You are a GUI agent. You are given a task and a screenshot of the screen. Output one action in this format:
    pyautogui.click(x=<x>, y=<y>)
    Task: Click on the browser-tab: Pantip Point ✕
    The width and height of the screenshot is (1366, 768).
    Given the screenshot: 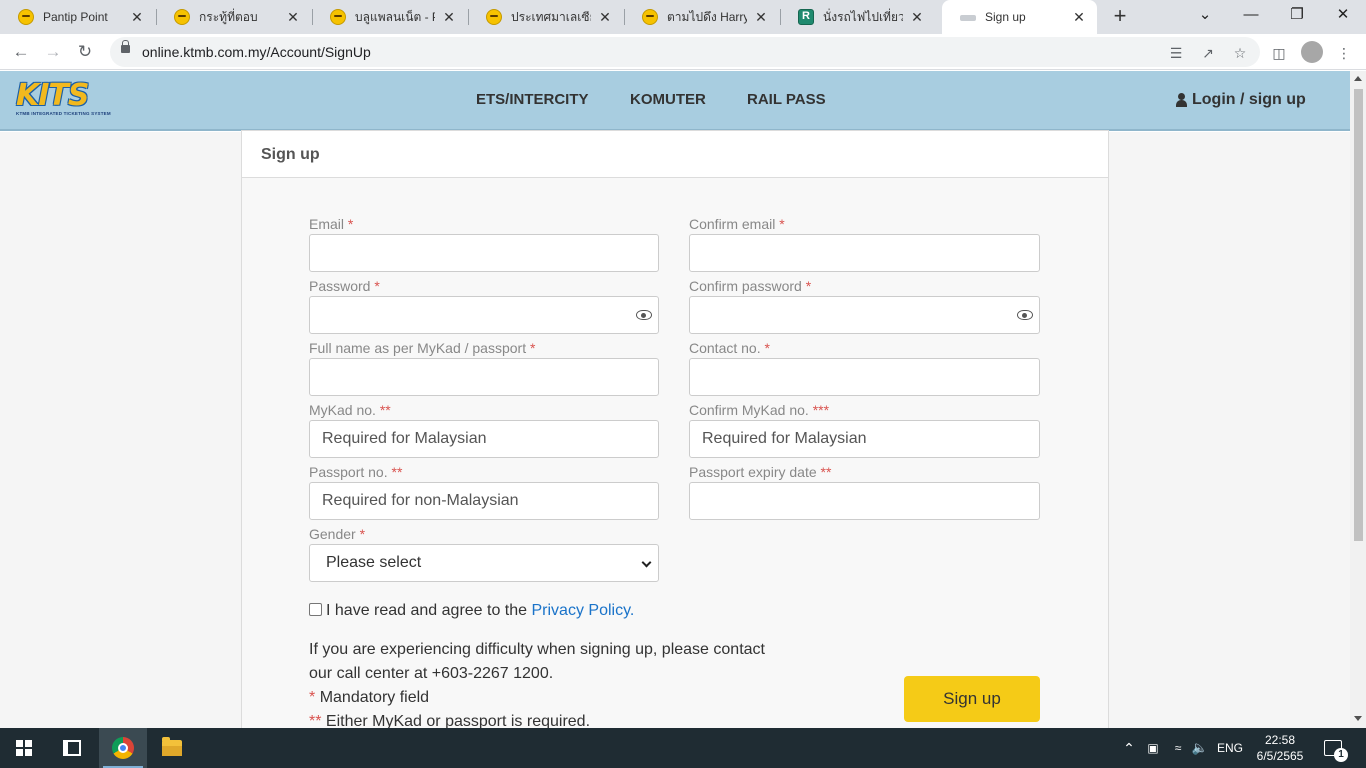 What is the action you would take?
    pyautogui.click(x=77, y=17)
    